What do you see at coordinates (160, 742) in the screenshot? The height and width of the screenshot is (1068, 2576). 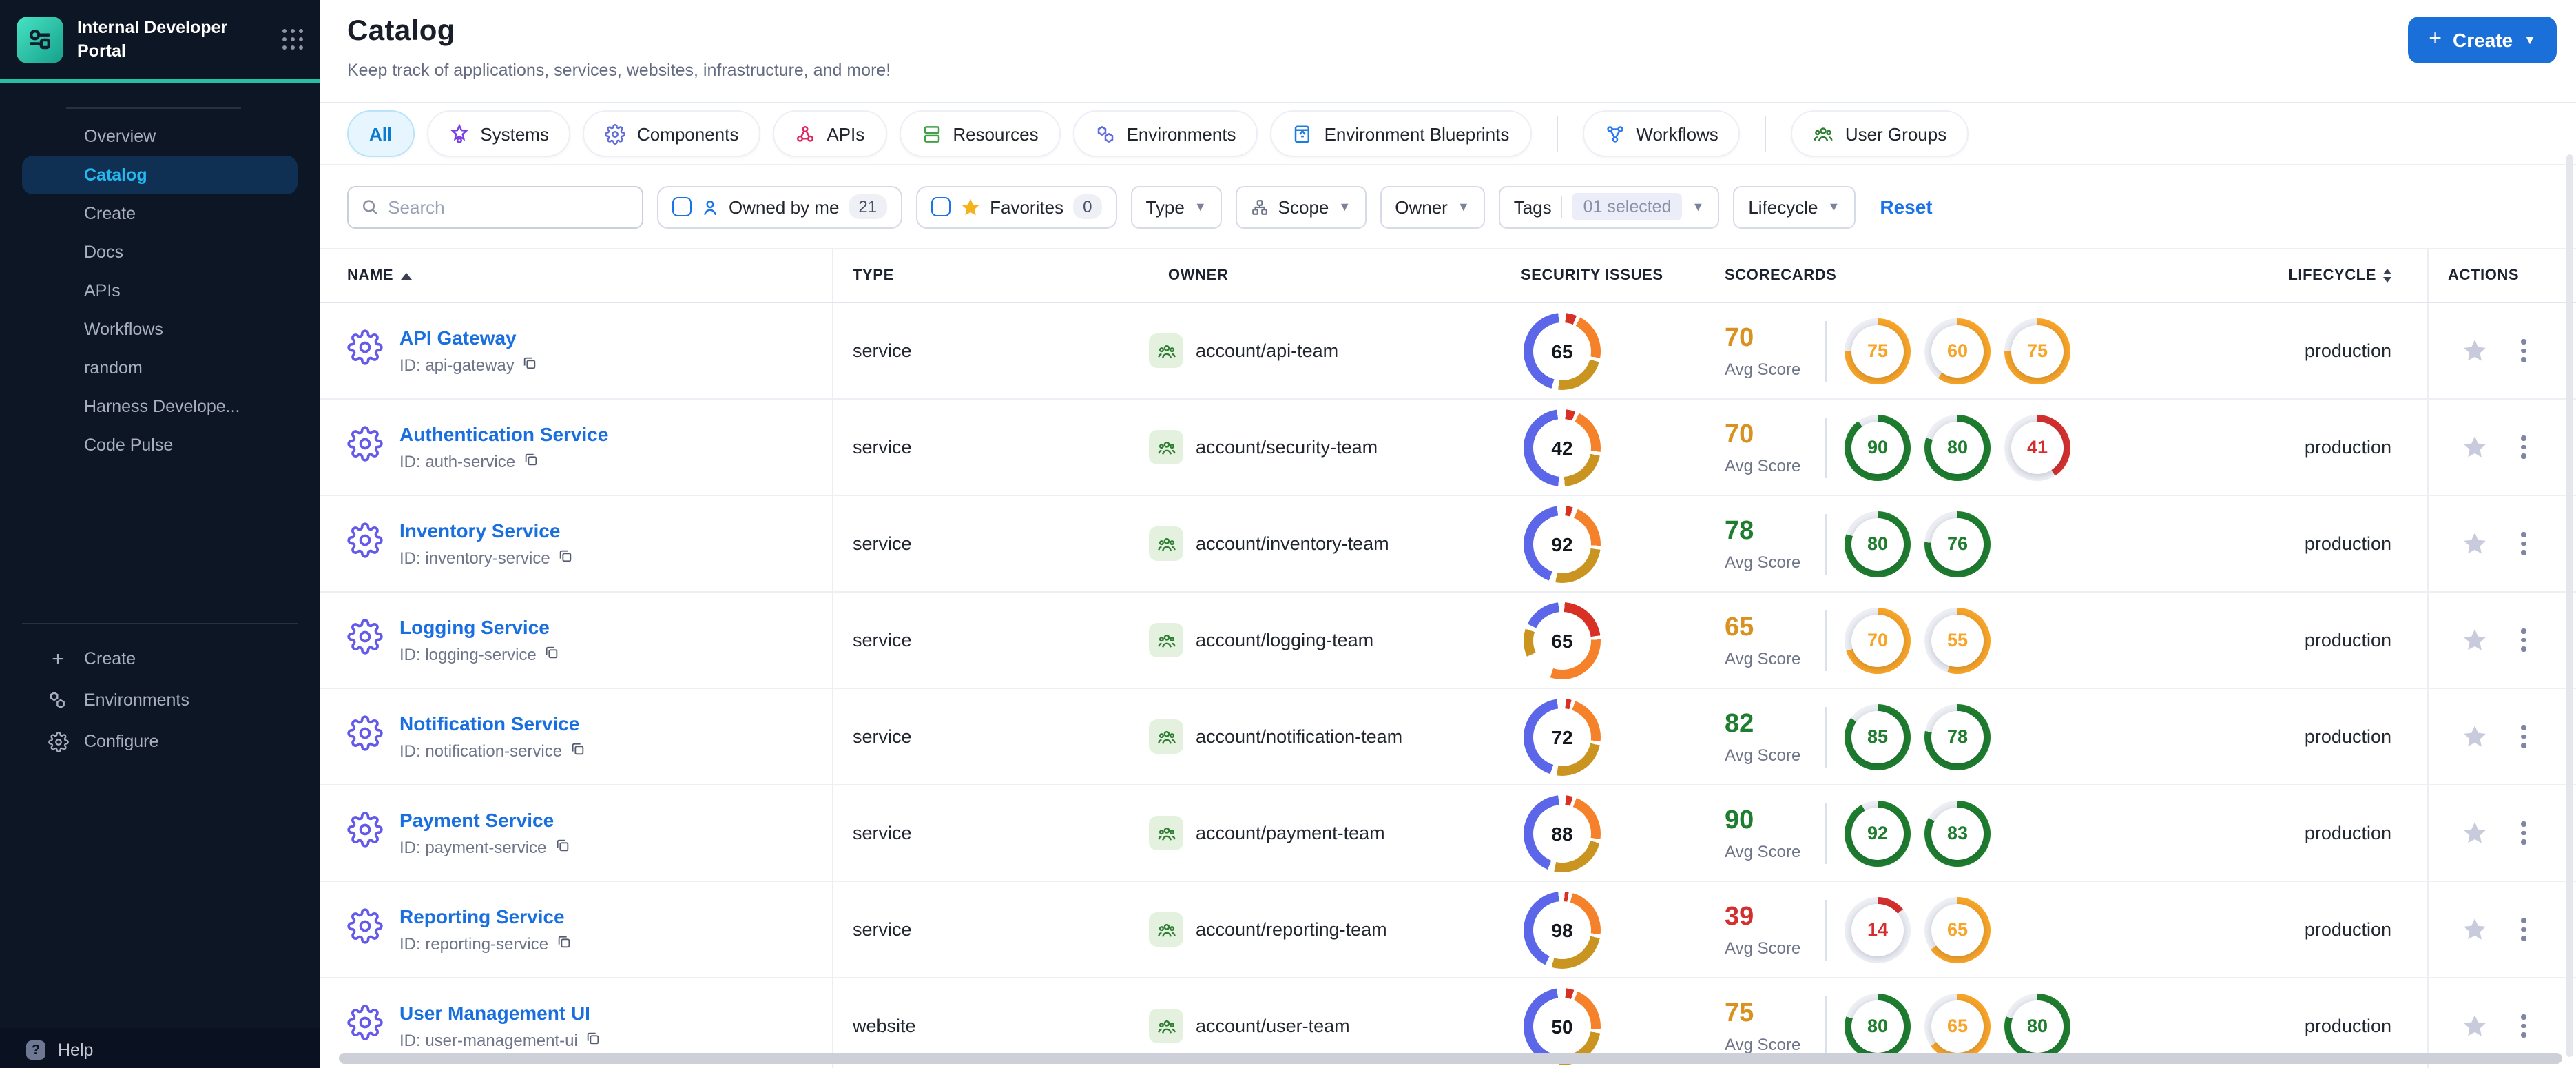 I see `sidebar-item-configure: Configure` at bounding box center [160, 742].